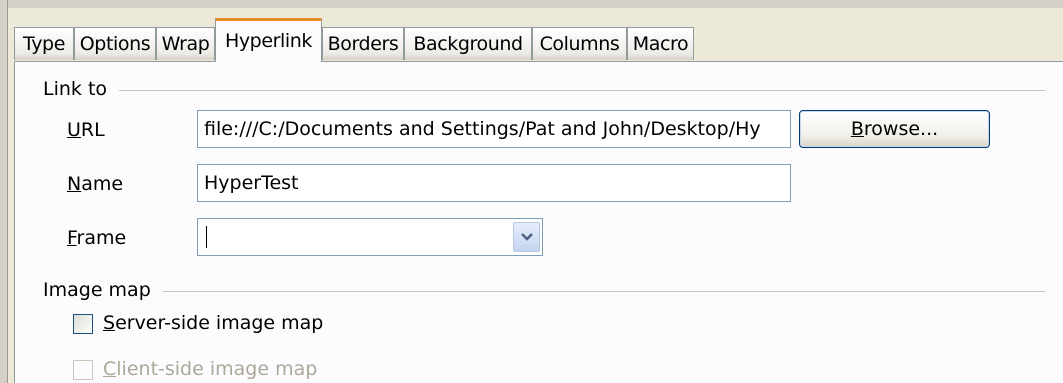 Image resolution: width=1063 pixels, height=383 pixels. I want to click on tab-background: Background, so click(468, 43).